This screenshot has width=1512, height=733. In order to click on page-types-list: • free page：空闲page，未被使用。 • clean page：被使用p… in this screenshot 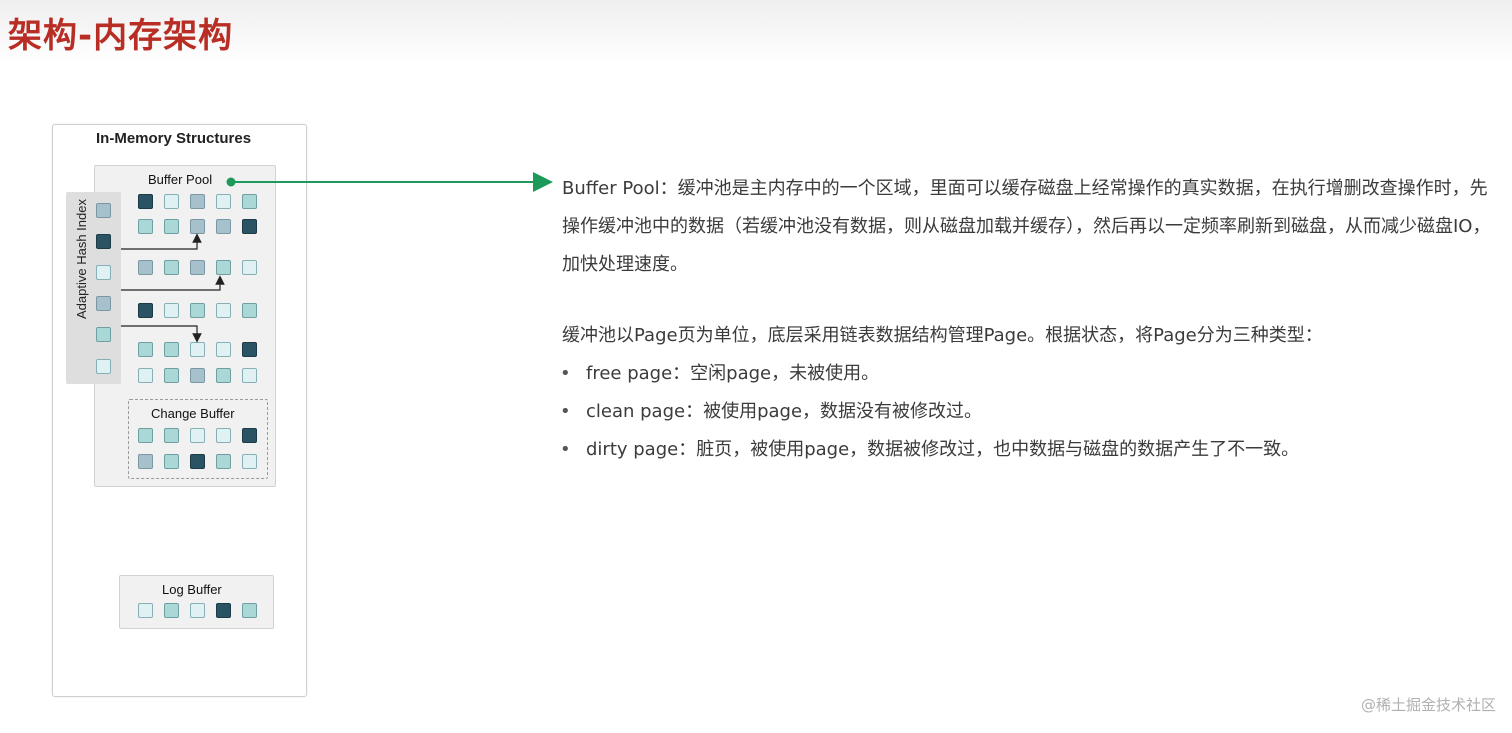, I will do `click(929, 412)`.